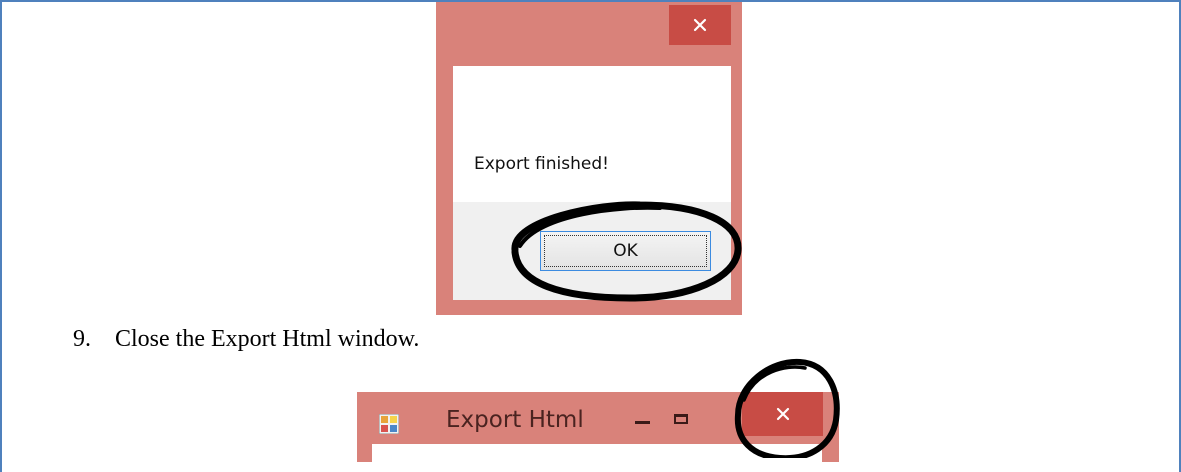 This screenshot has width=1181, height=472. I want to click on ok-button: OK, so click(625, 251).